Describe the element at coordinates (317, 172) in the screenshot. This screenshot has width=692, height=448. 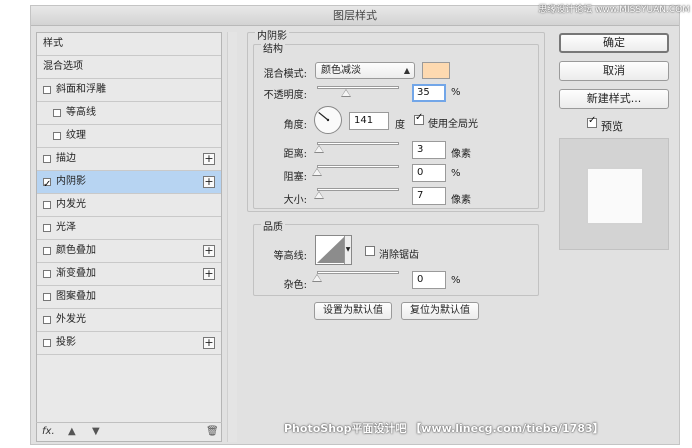
I see `choke-slider-thumb` at that location.